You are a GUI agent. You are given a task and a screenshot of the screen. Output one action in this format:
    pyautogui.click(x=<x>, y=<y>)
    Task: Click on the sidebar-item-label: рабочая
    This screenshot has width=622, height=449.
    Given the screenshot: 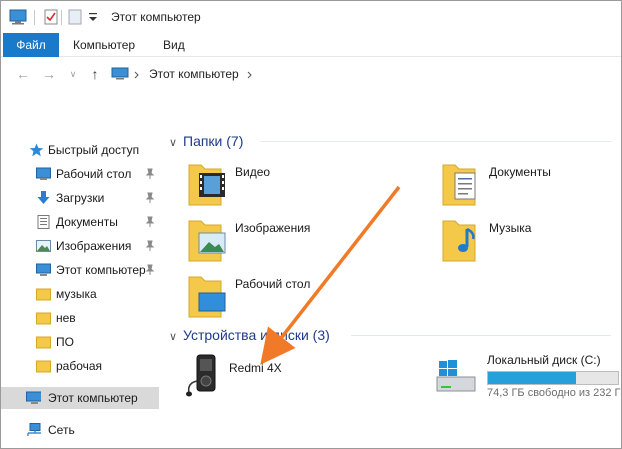 What is the action you would take?
    pyautogui.click(x=79, y=366)
    